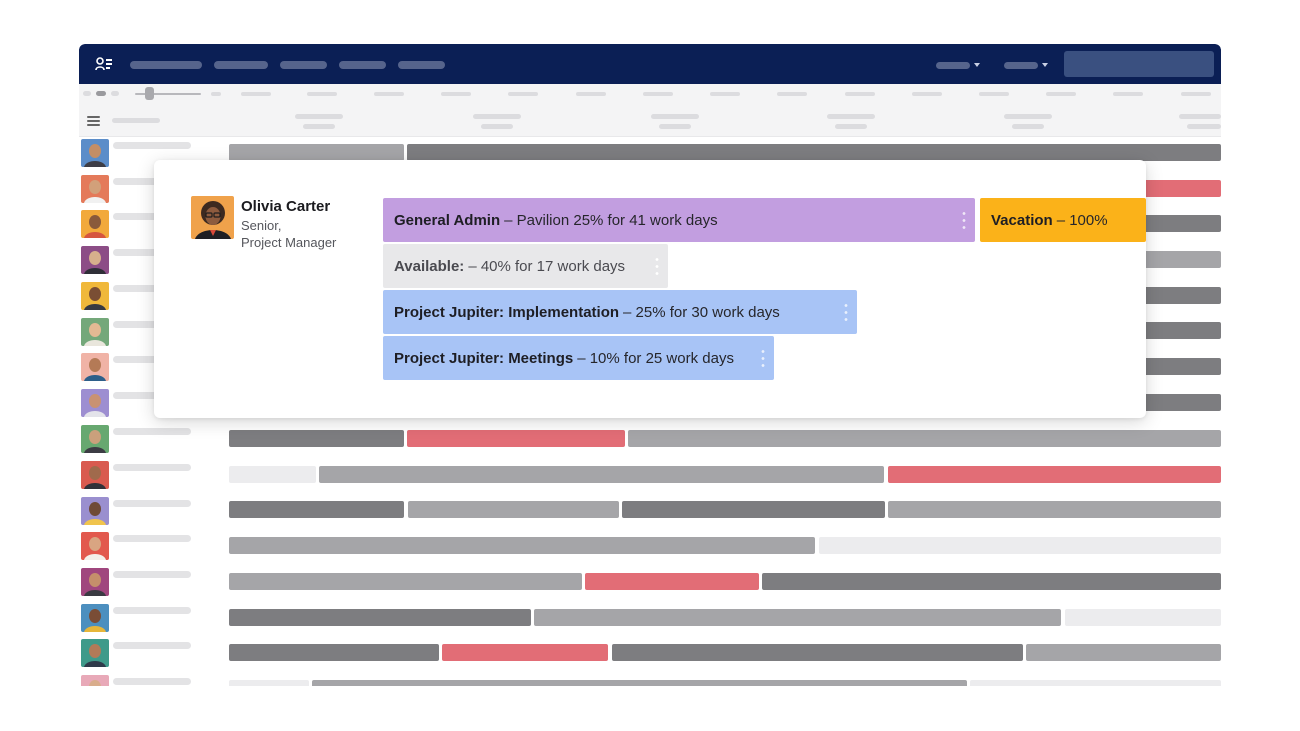  Describe the element at coordinates (525, 266) in the screenshot. I see `allocation-available: Available: – 40% for 17 work days` at that location.